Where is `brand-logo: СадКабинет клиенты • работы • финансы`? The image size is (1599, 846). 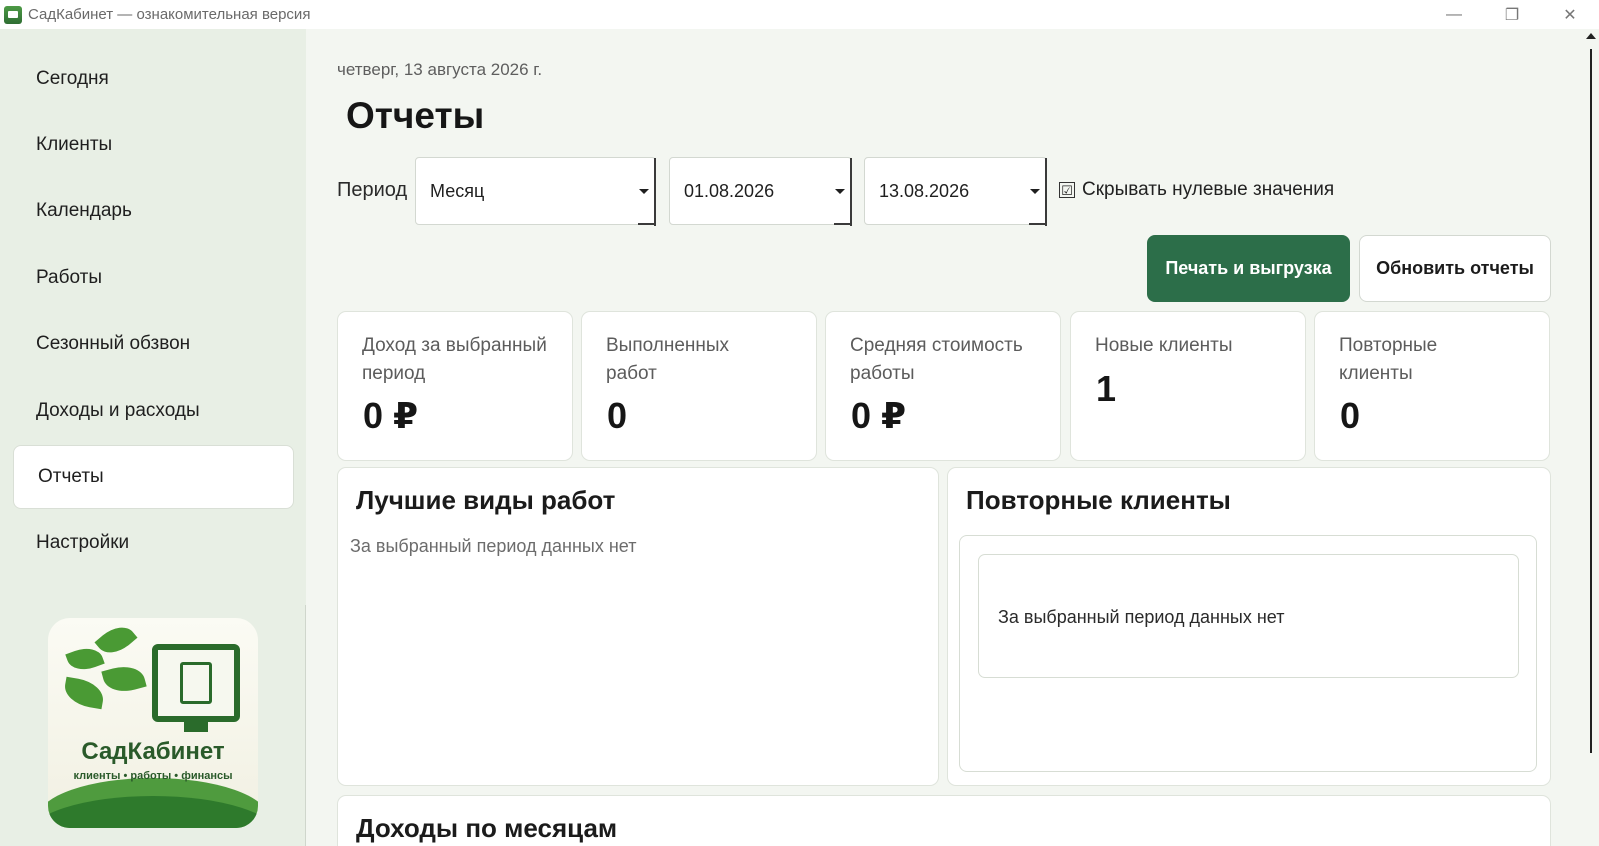
brand-logo: СадКабинет клиенты • работы • финансы is located at coordinates (153, 723).